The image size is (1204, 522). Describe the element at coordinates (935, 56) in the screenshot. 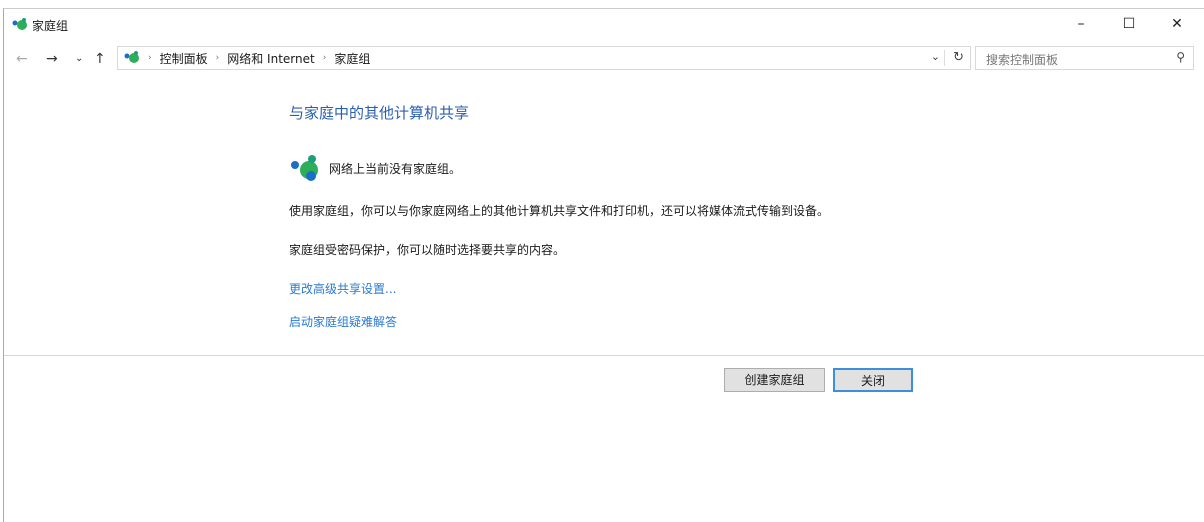

I see `chevron-down-icon: ⌄` at that location.